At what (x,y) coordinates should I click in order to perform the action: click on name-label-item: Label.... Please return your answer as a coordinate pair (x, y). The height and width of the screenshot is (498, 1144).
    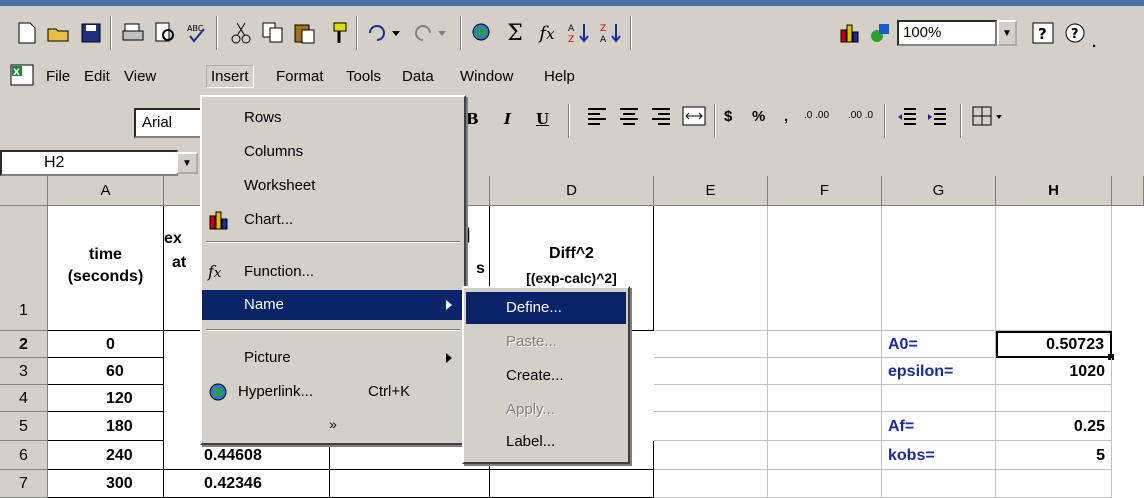
    Looking at the image, I should click on (546, 442).